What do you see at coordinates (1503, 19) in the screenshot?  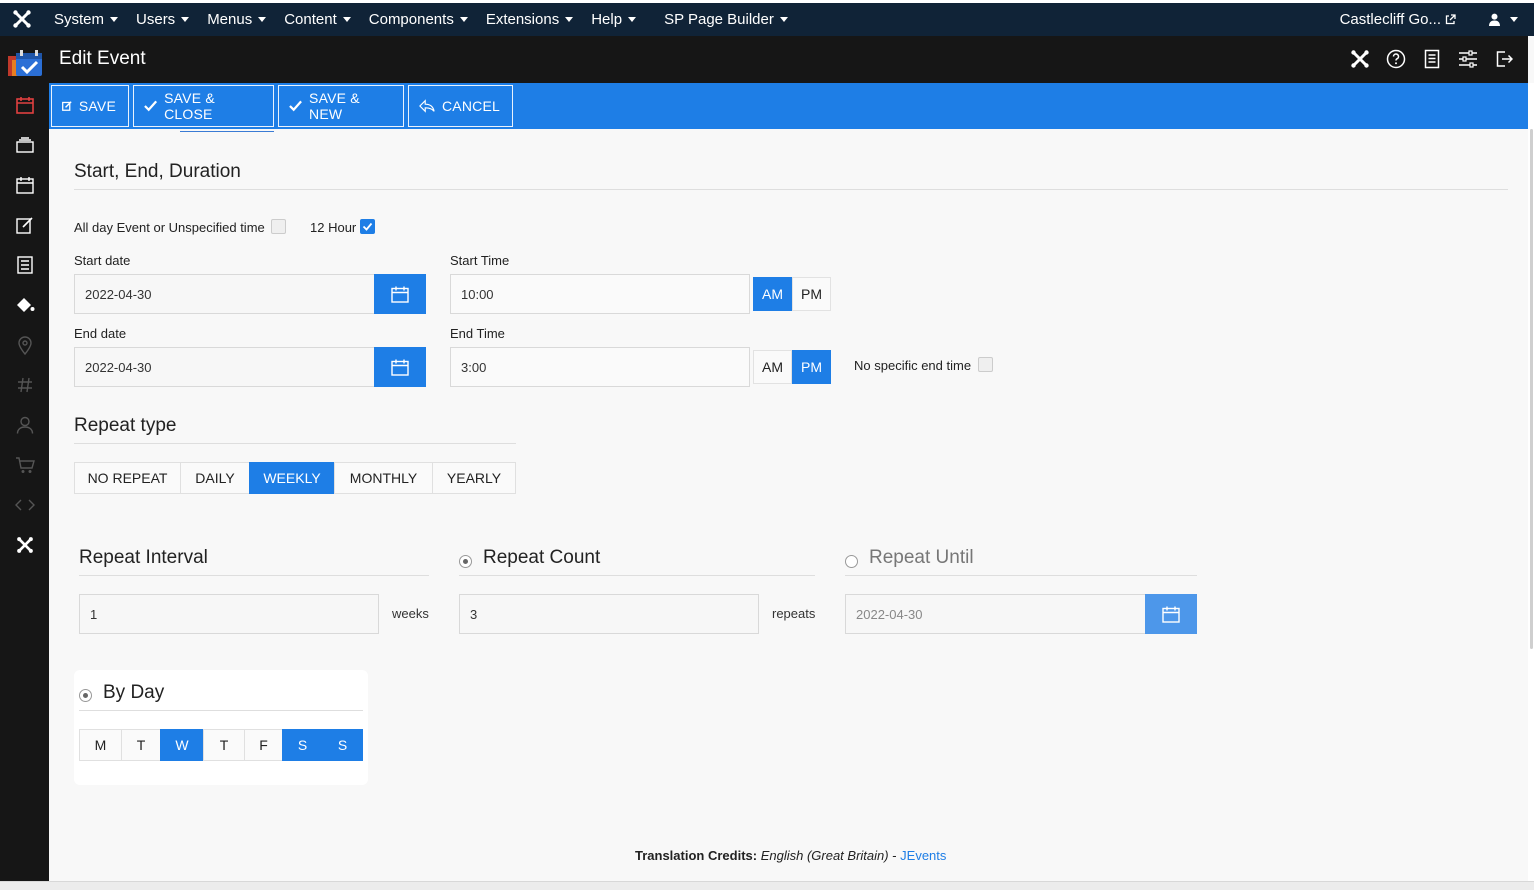 I see `user-menu` at bounding box center [1503, 19].